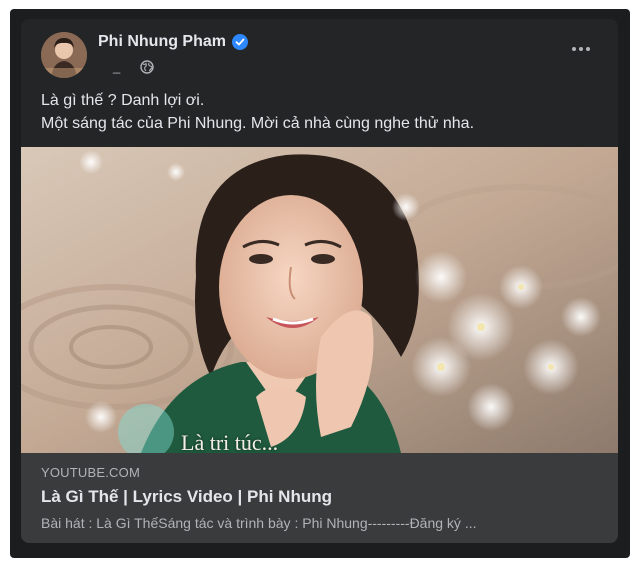 The width and height of the screenshot is (640, 568). What do you see at coordinates (64, 55) in the screenshot?
I see `author-avatar` at bounding box center [64, 55].